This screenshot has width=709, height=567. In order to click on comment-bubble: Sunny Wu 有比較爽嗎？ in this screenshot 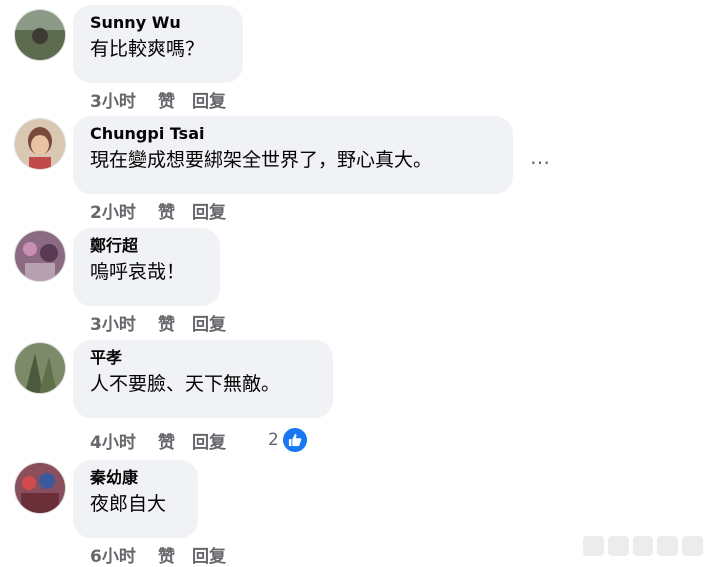, I will do `click(158, 44)`.